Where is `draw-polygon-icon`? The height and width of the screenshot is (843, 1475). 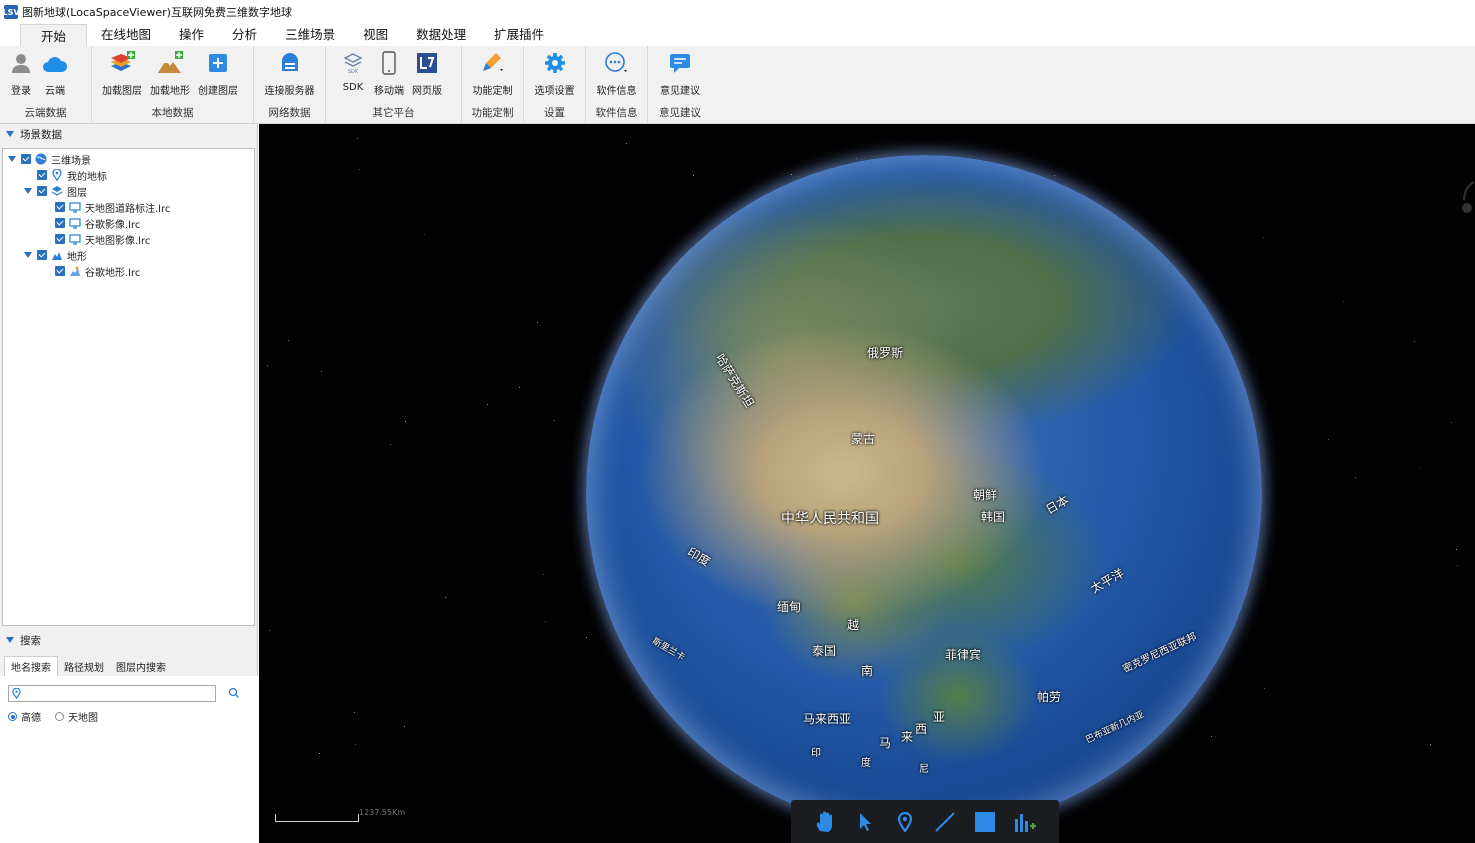
draw-polygon-icon is located at coordinates (985, 822).